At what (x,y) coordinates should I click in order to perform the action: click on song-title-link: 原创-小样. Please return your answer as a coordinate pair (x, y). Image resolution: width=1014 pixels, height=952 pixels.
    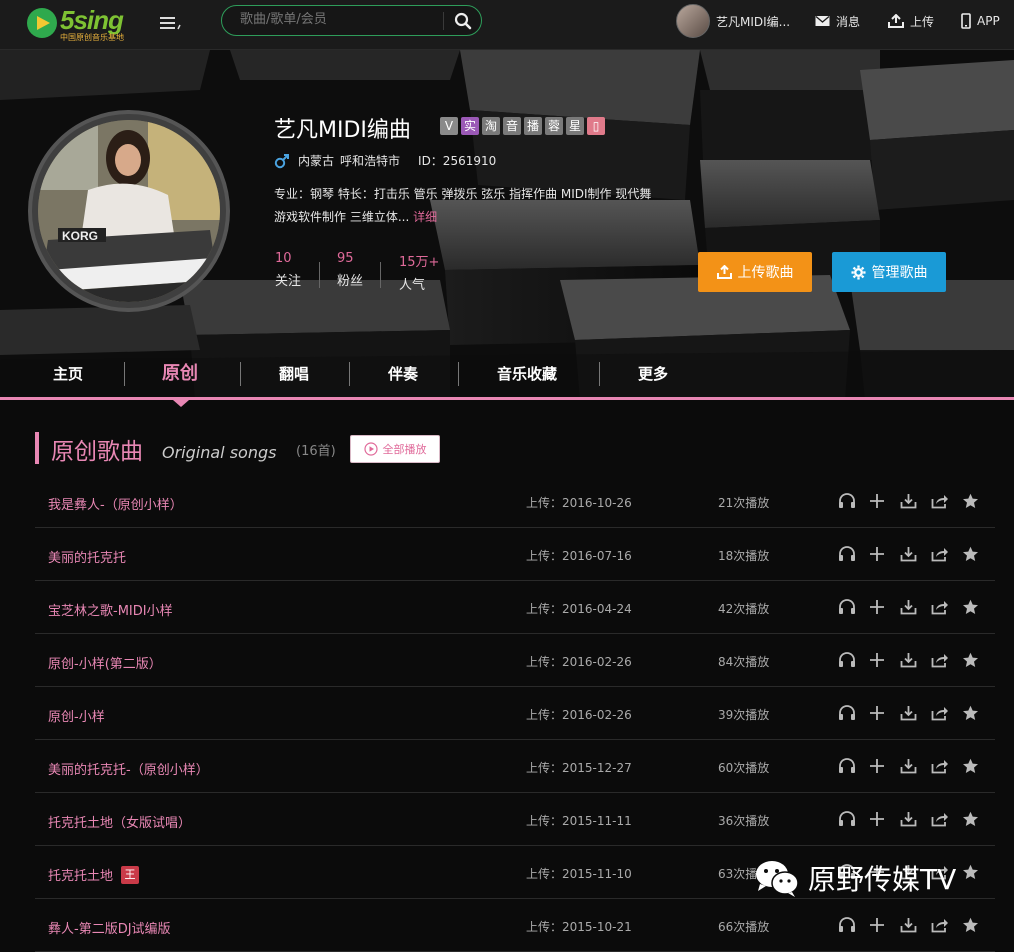
    Looking at the image, I should click on (76, 715).